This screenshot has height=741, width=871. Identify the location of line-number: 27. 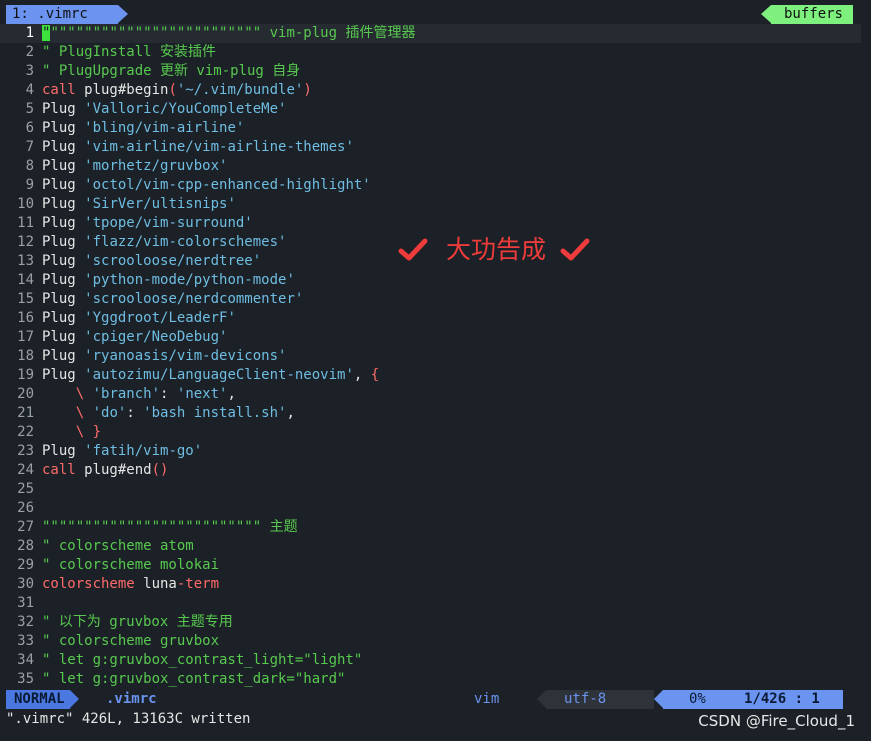
(25, 527).